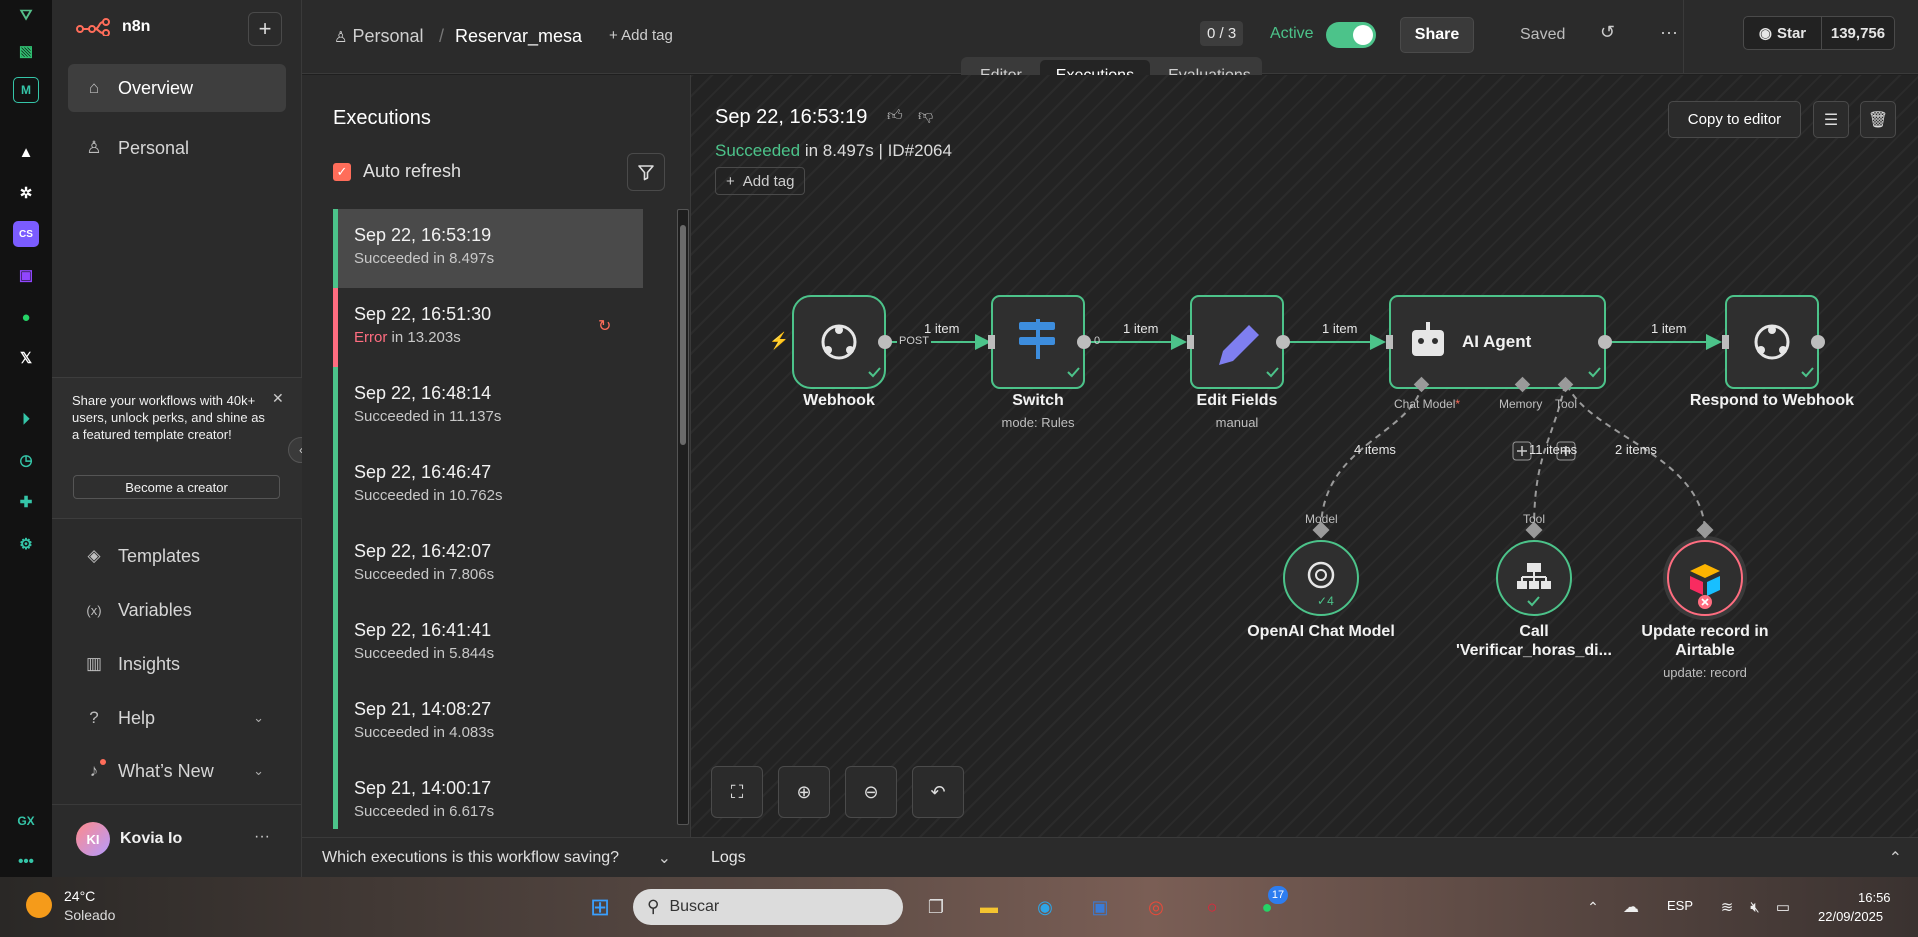 This screenshot has height=937, width=1918. I want to click on variables-icon: (x), so click(94, 610).